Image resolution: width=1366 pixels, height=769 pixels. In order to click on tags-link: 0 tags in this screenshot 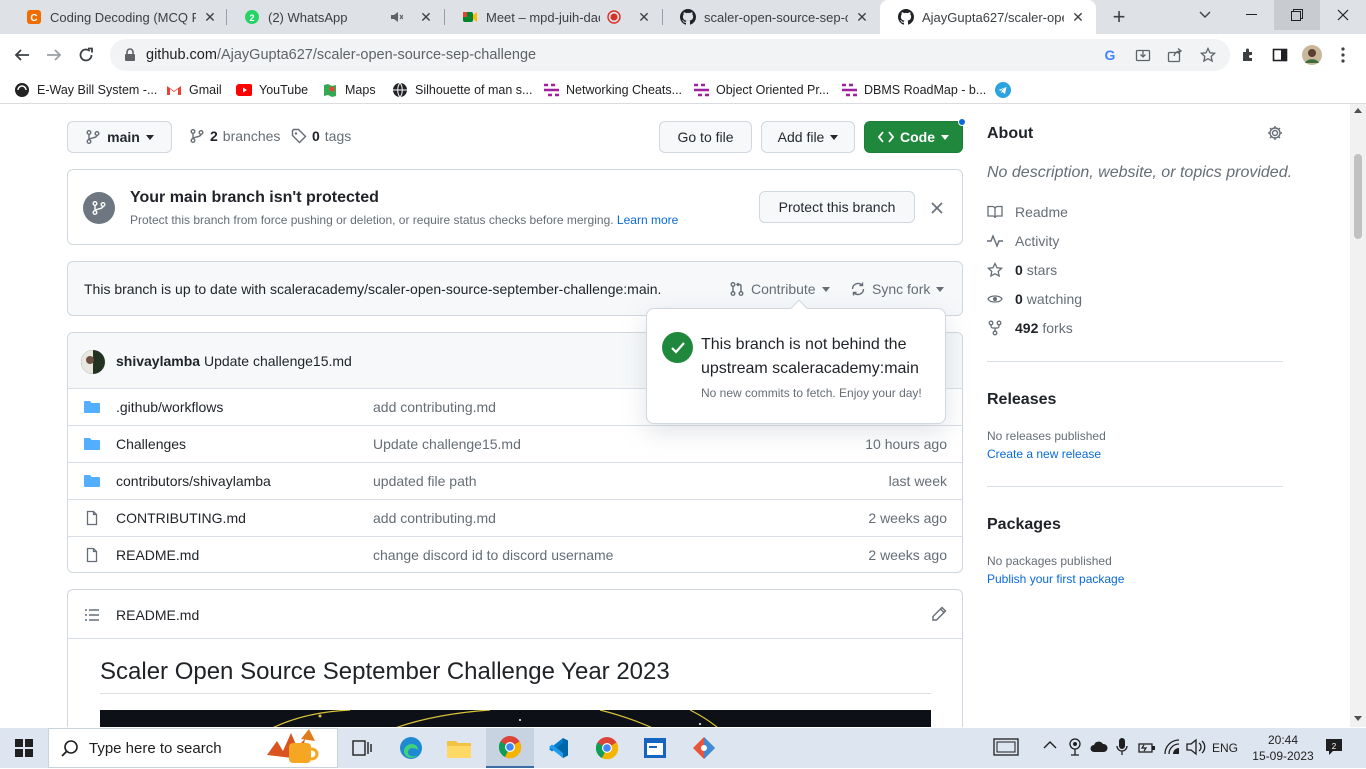, I will do `click(321, 136)`.